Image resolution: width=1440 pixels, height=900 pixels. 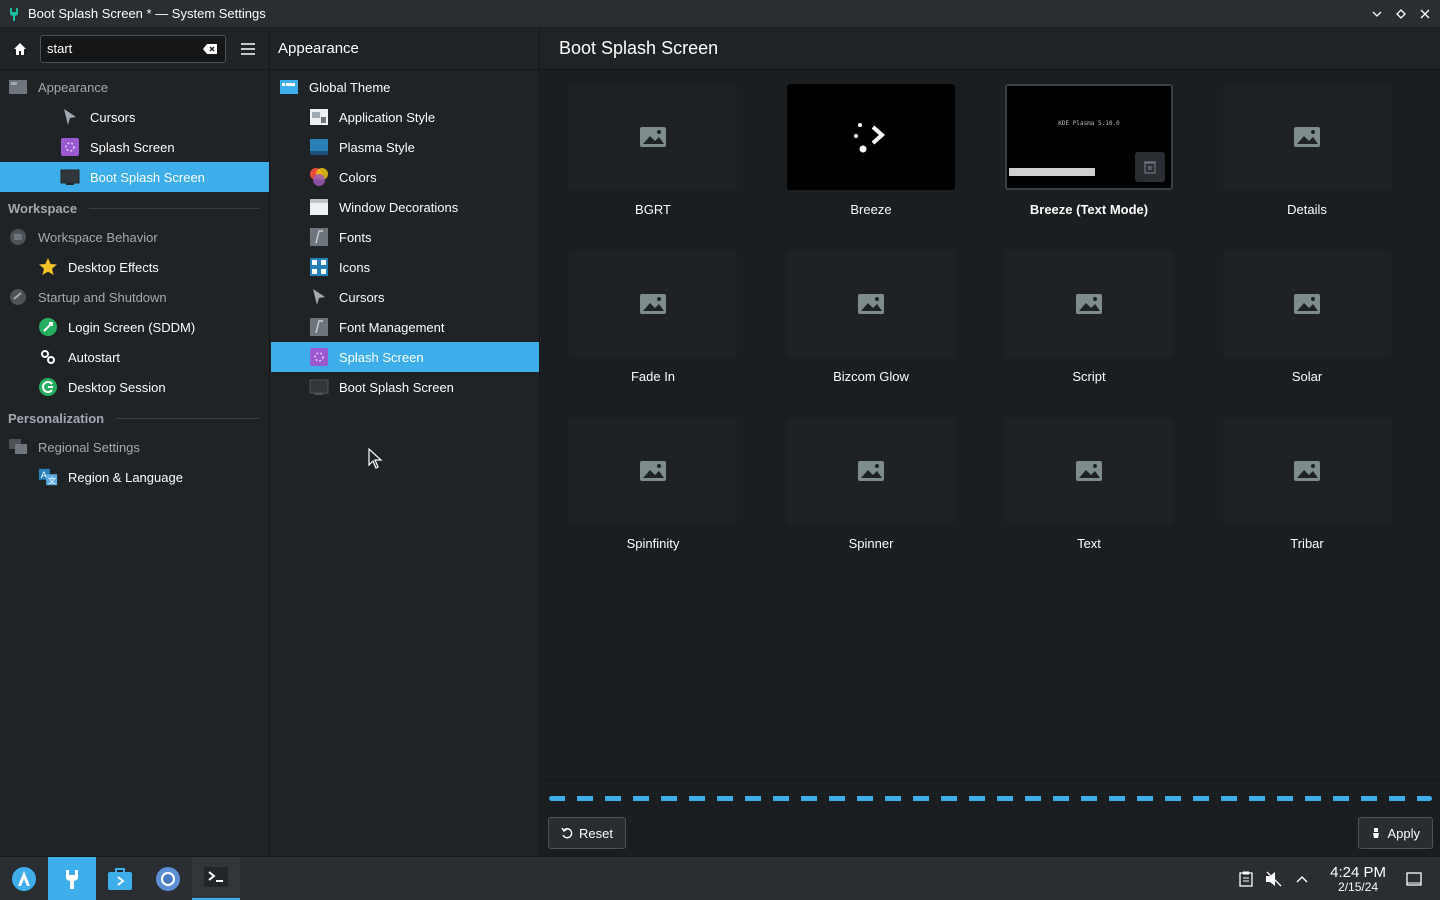 What do you see at coordinates (125, 477) in the screenshot?
I see `sidebar-item-label: Region & Language` at bounding box center [125, 477].